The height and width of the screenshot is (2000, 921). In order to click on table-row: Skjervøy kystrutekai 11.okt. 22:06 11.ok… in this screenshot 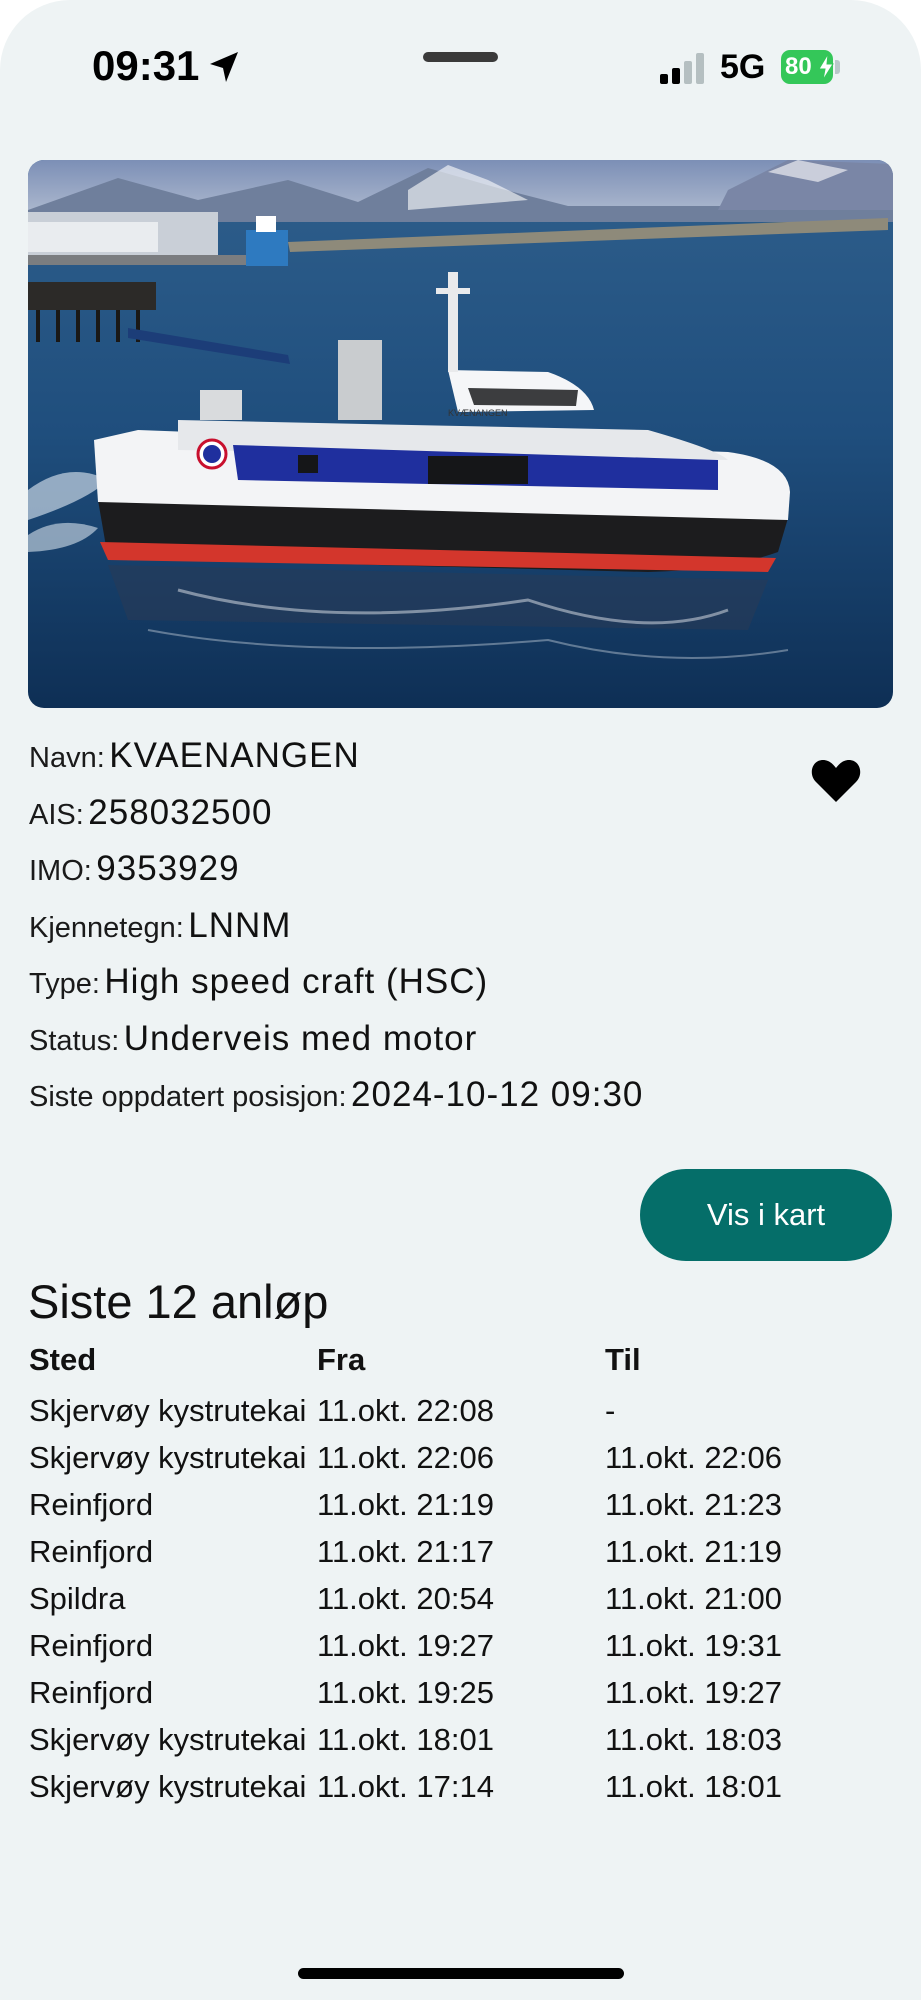, I will do `click(459, 1457)`.